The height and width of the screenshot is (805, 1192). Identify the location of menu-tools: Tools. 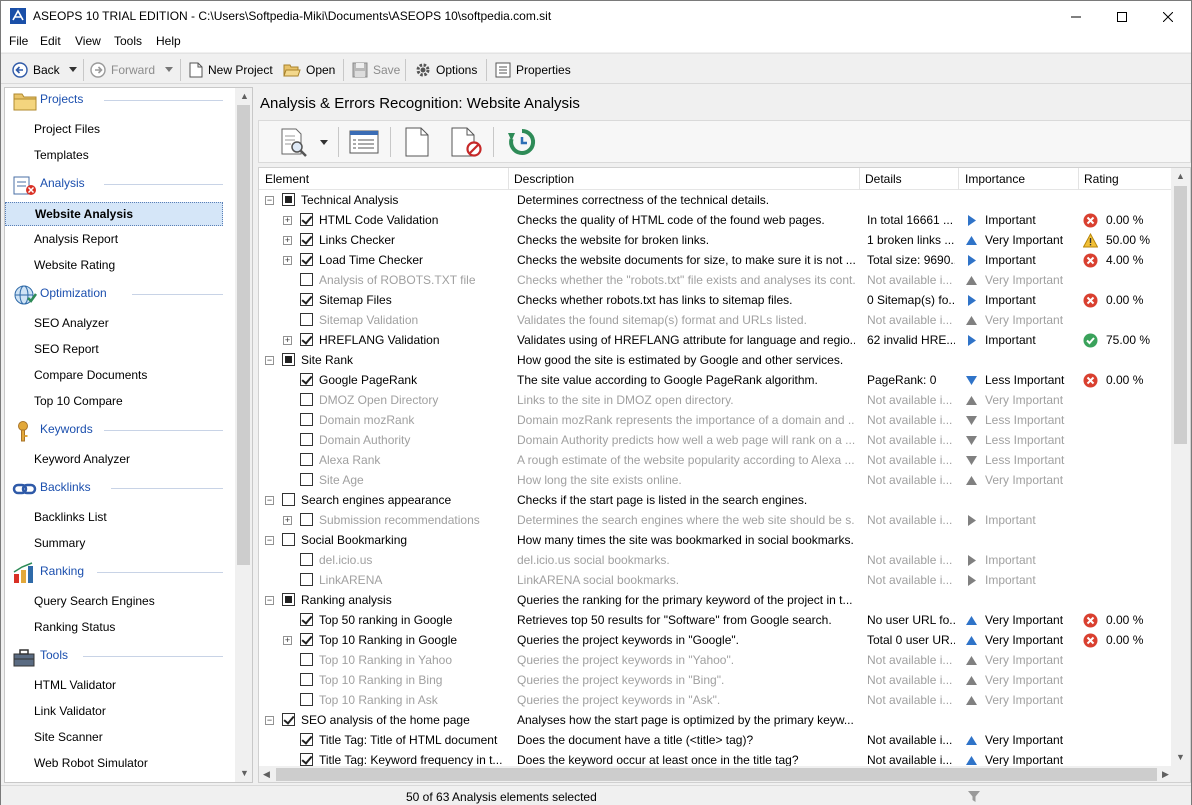
(128, 41).